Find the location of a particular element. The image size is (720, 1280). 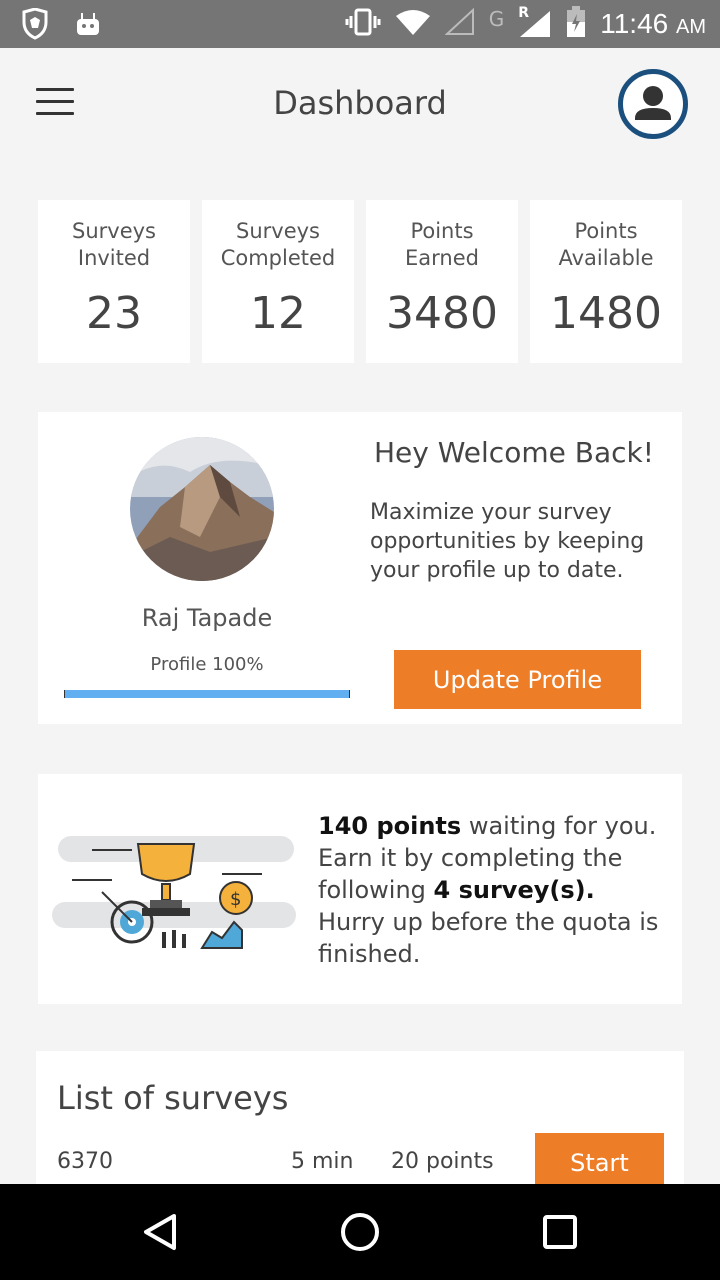

account-button is located at coordinates (653, 104).